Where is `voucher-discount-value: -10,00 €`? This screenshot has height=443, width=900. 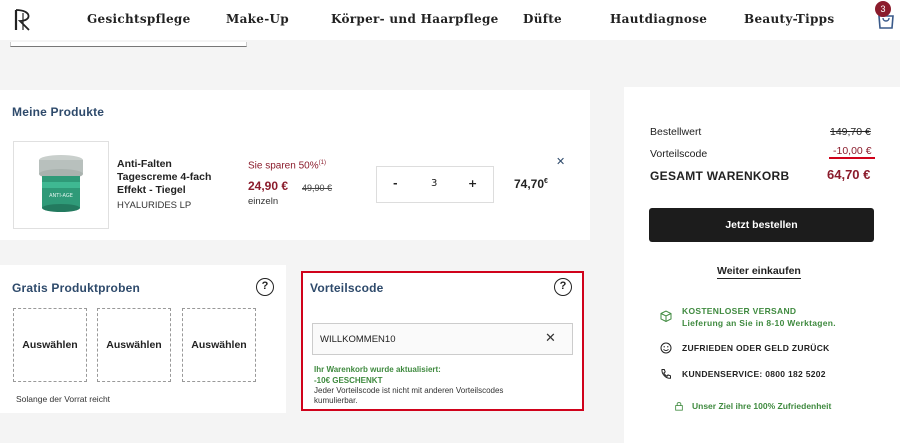
voucher-discount-value: -10,00 € is located at coordinates (852, 151).